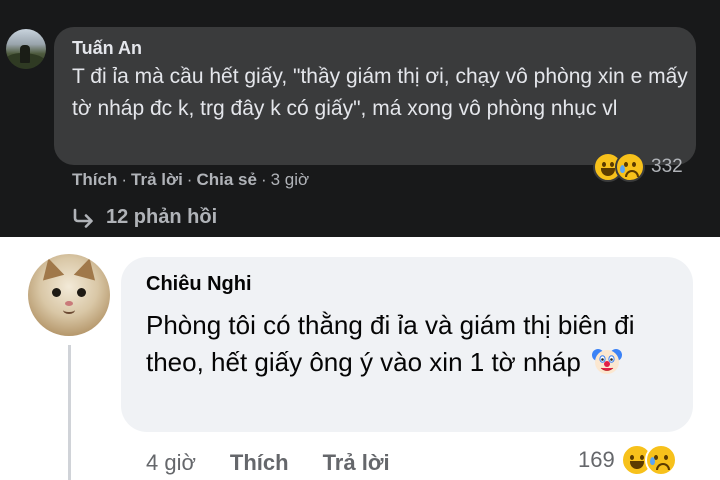 This screenshot has height=480, width=720. What do you see at coordinates (83, 218) in the screenshot?
I see `reply-arrow-icon` at bounding box center [83, 218].